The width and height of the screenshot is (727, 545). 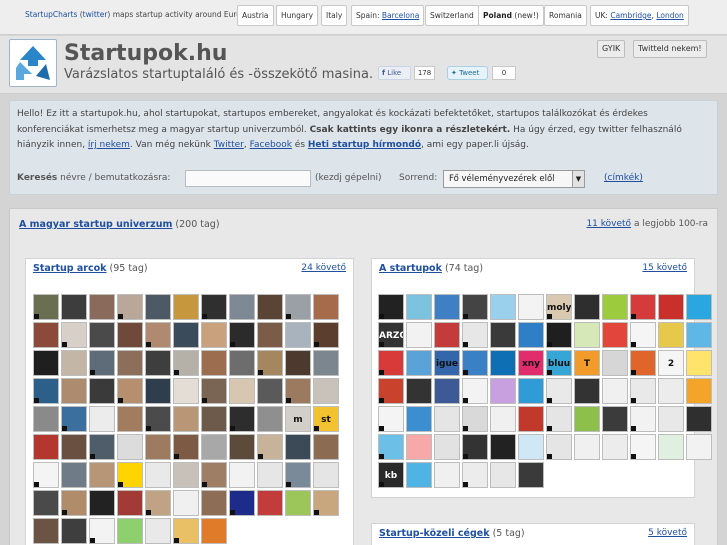 I want to click on startup-logo: 2, so click(x=671, y=363).